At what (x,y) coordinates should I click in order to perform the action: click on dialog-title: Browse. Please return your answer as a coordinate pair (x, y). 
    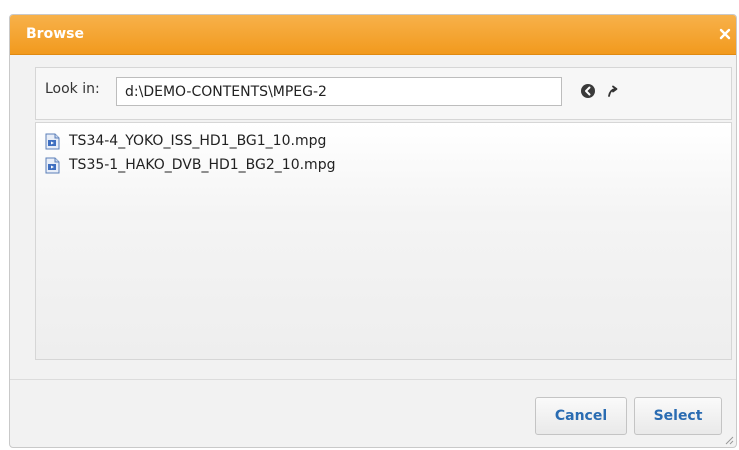
    Looking at the image, I should click on (55, 34).